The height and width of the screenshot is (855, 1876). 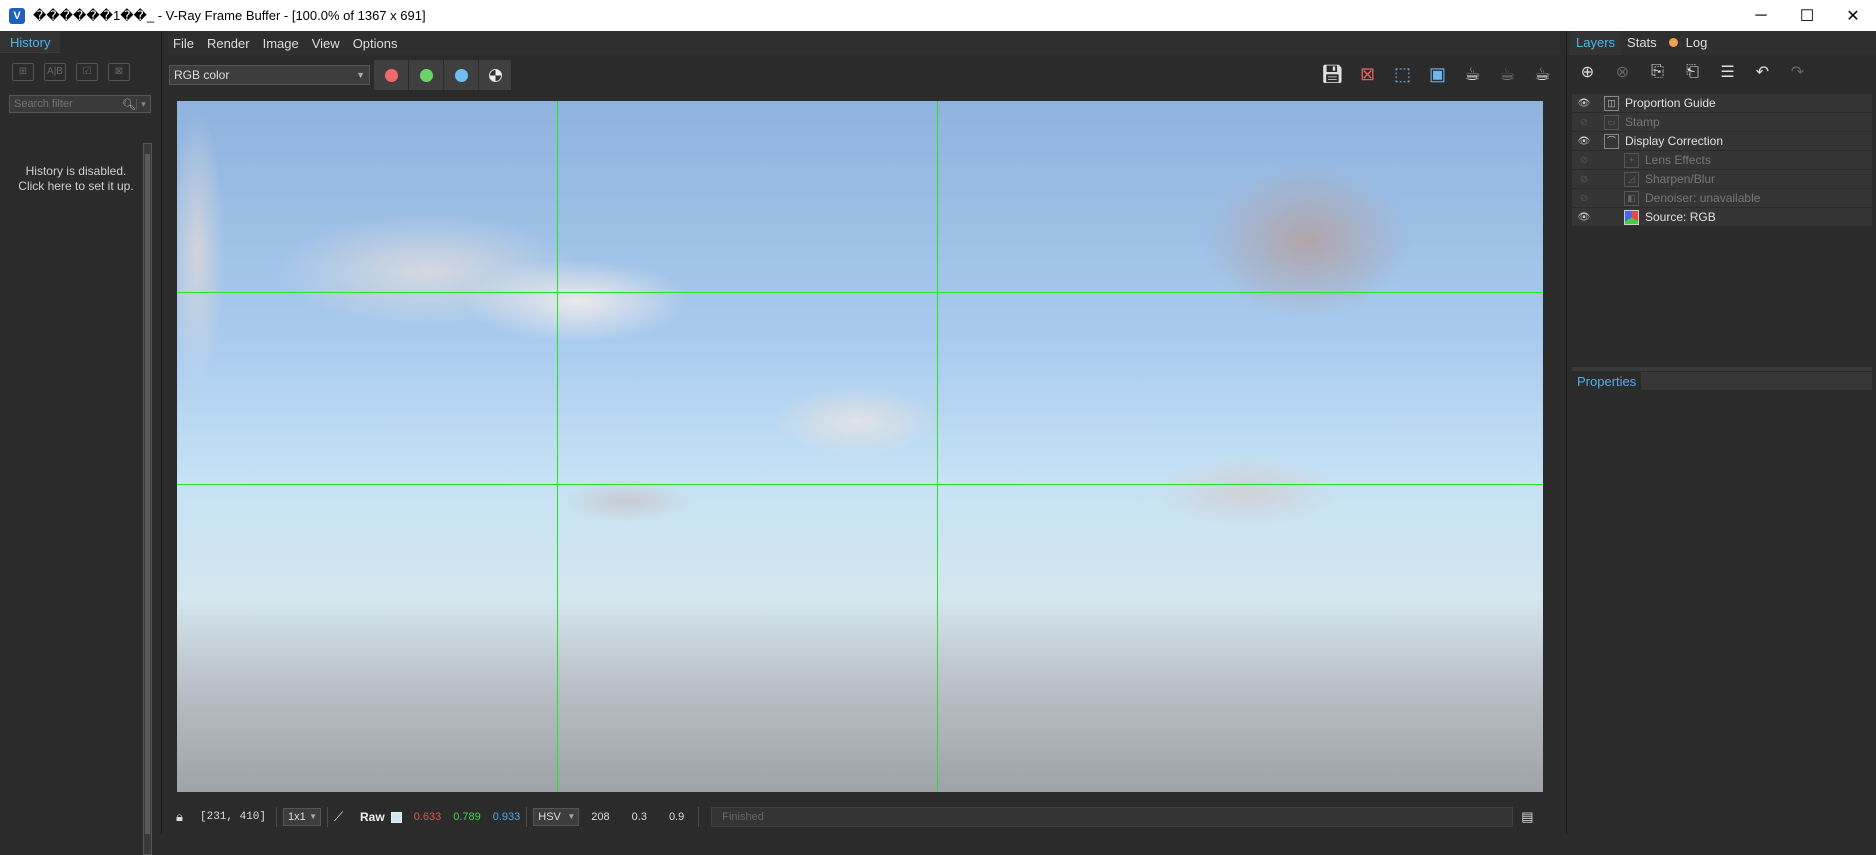 I want to click on undo-icon: ↶, so click(x=1762, y=72).